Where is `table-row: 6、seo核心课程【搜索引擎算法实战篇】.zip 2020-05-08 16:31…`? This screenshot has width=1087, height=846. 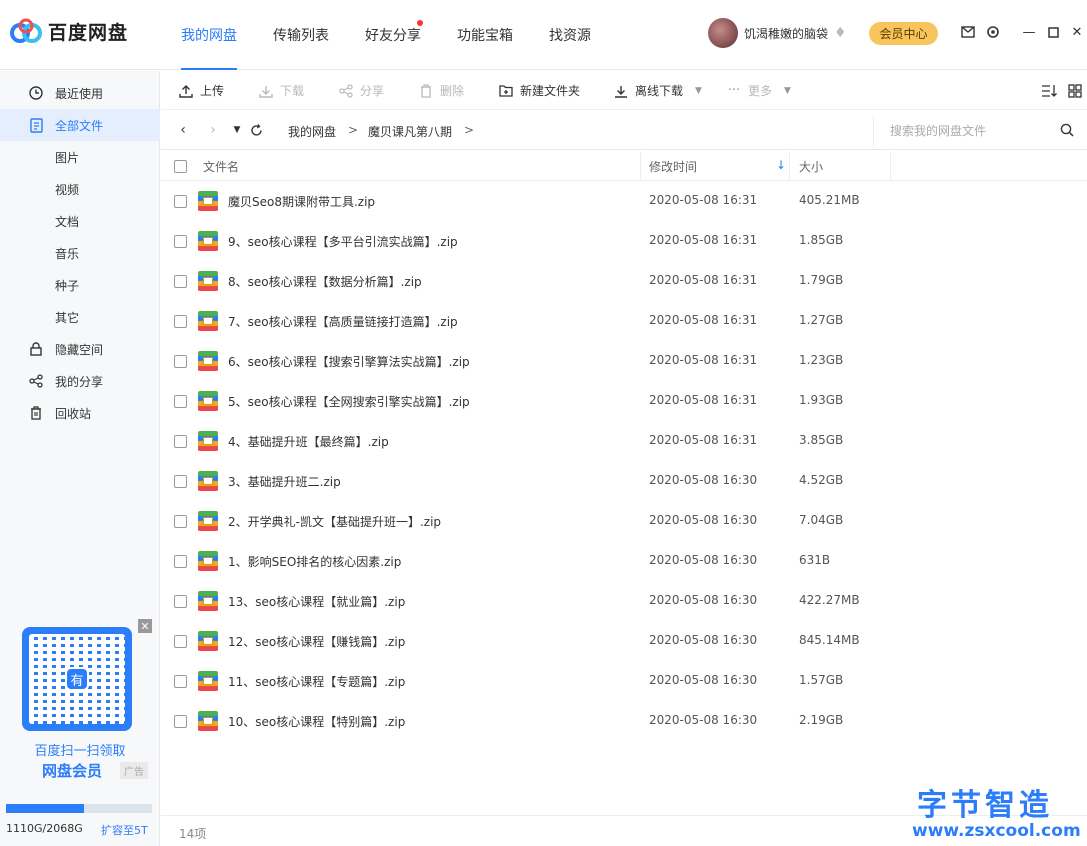 table-row: 6、seo核心课程【搜索引擎算法实战篇】.zip 2020-05-08 16:31… is located at coordinates (624, 361).